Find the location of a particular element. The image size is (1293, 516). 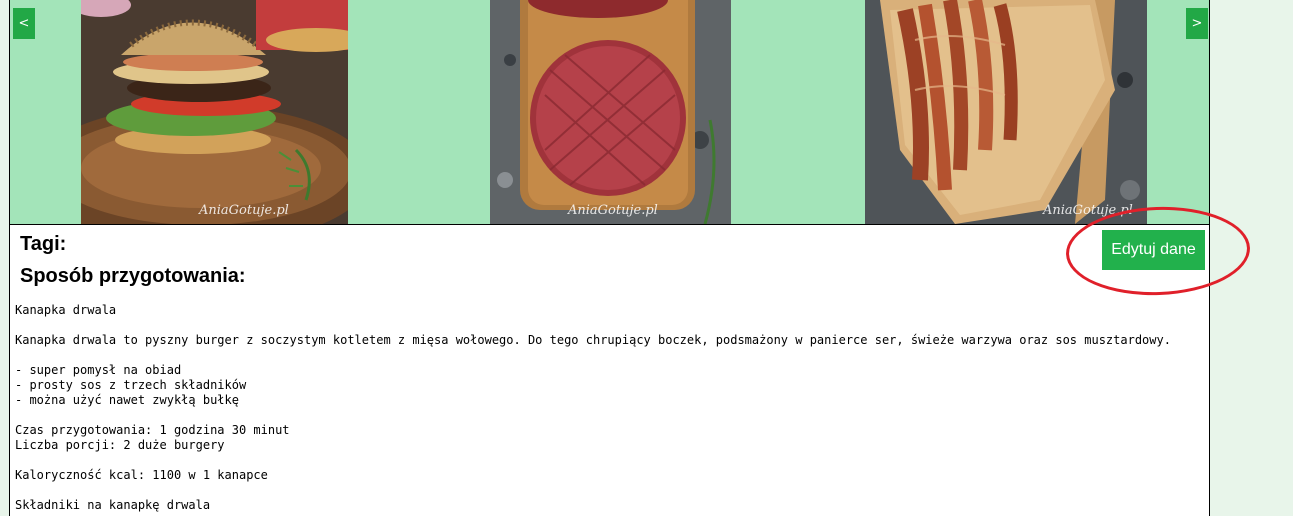

carousel-prev-button: < is located at coordinates (24, 23).